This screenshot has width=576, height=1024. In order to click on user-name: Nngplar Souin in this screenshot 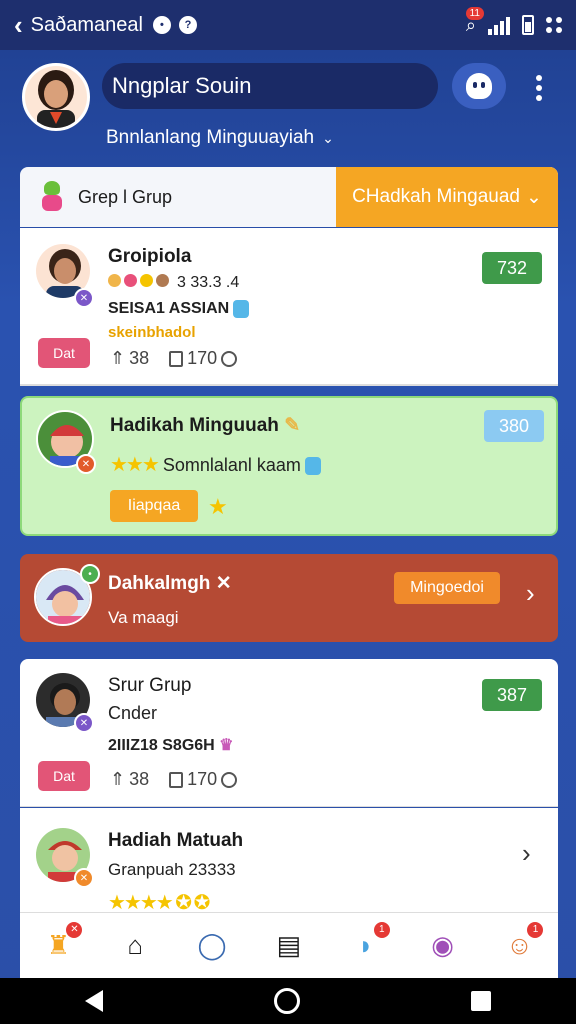, I will do `click(182, 85)`.